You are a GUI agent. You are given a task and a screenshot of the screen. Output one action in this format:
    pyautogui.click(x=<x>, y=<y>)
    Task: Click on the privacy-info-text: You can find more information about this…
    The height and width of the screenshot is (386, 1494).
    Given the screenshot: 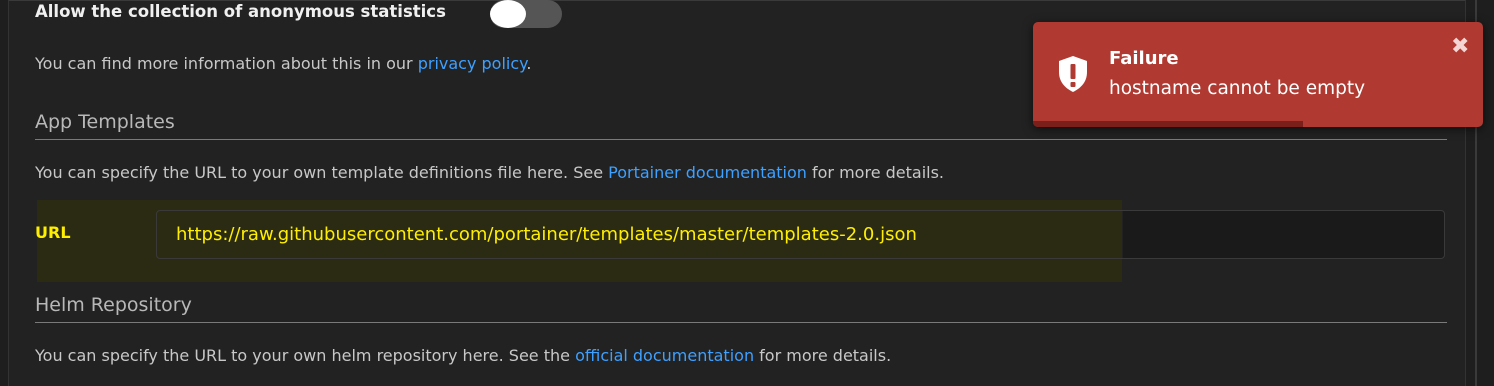 What is the action you would take?
    pyautogui.click(x=283, y=63)
    